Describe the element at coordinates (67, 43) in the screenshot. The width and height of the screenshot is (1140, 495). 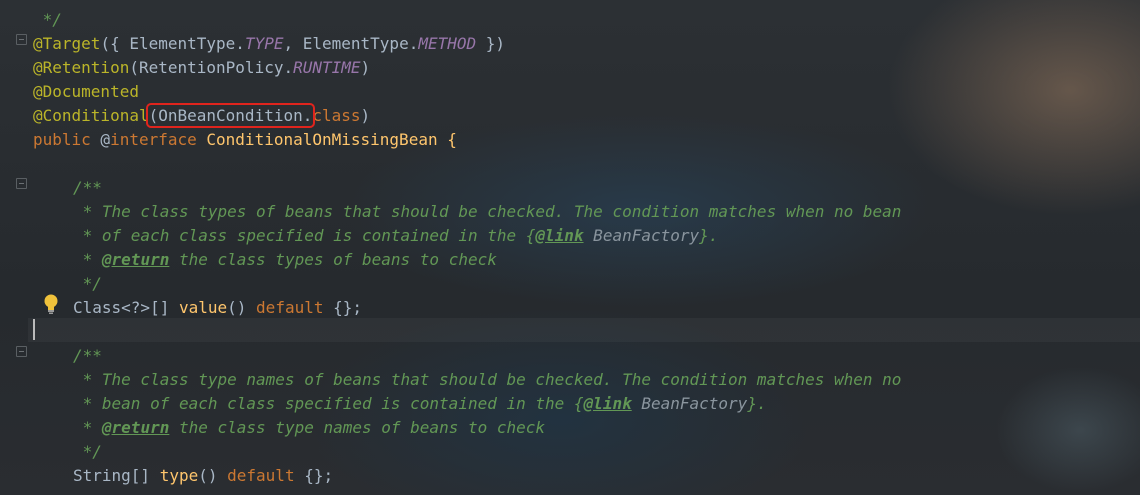
I see `annotation-target: @Target` at that location.